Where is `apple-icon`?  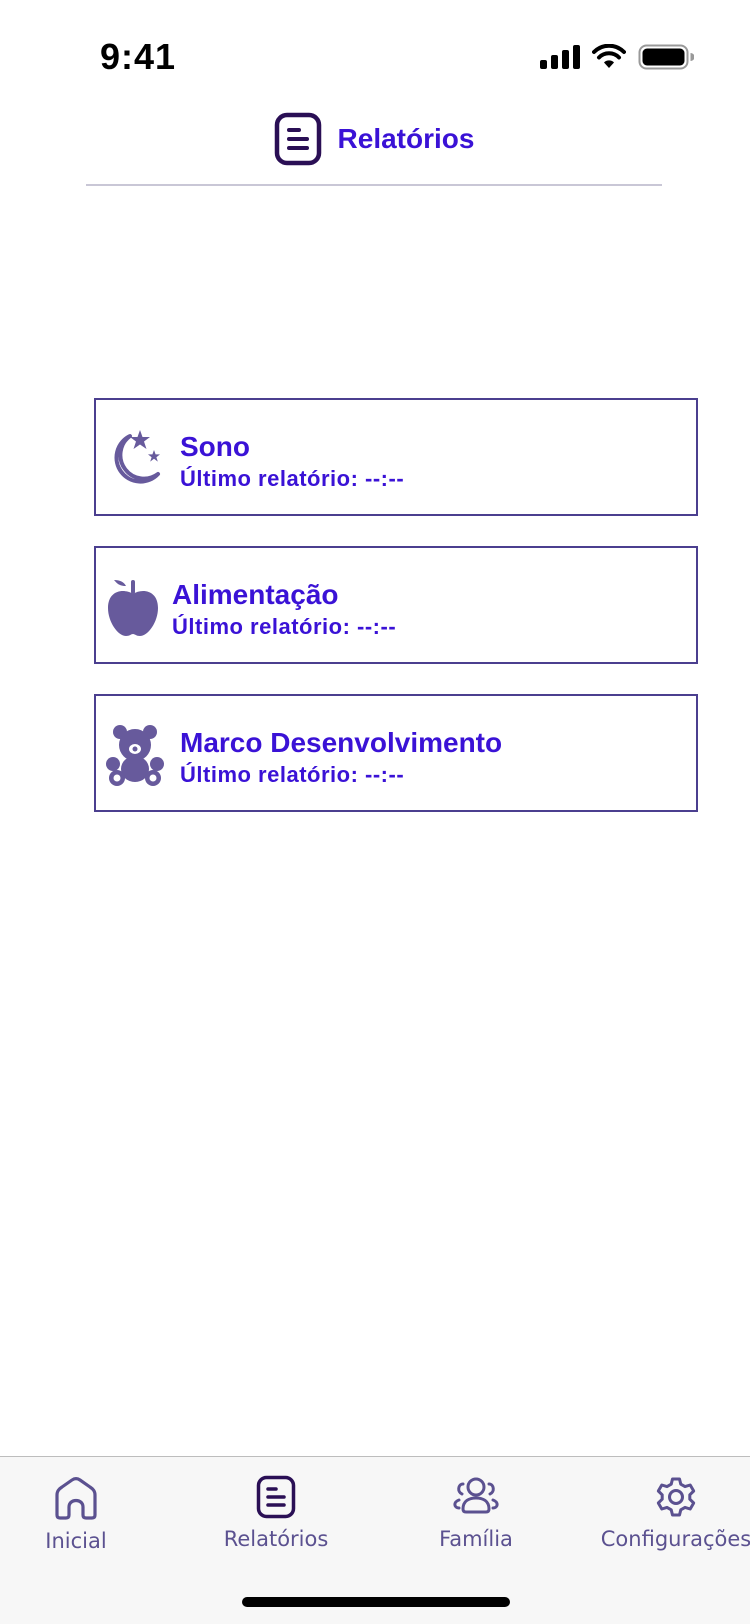
apple-icon is located at coordinates (133, 608).